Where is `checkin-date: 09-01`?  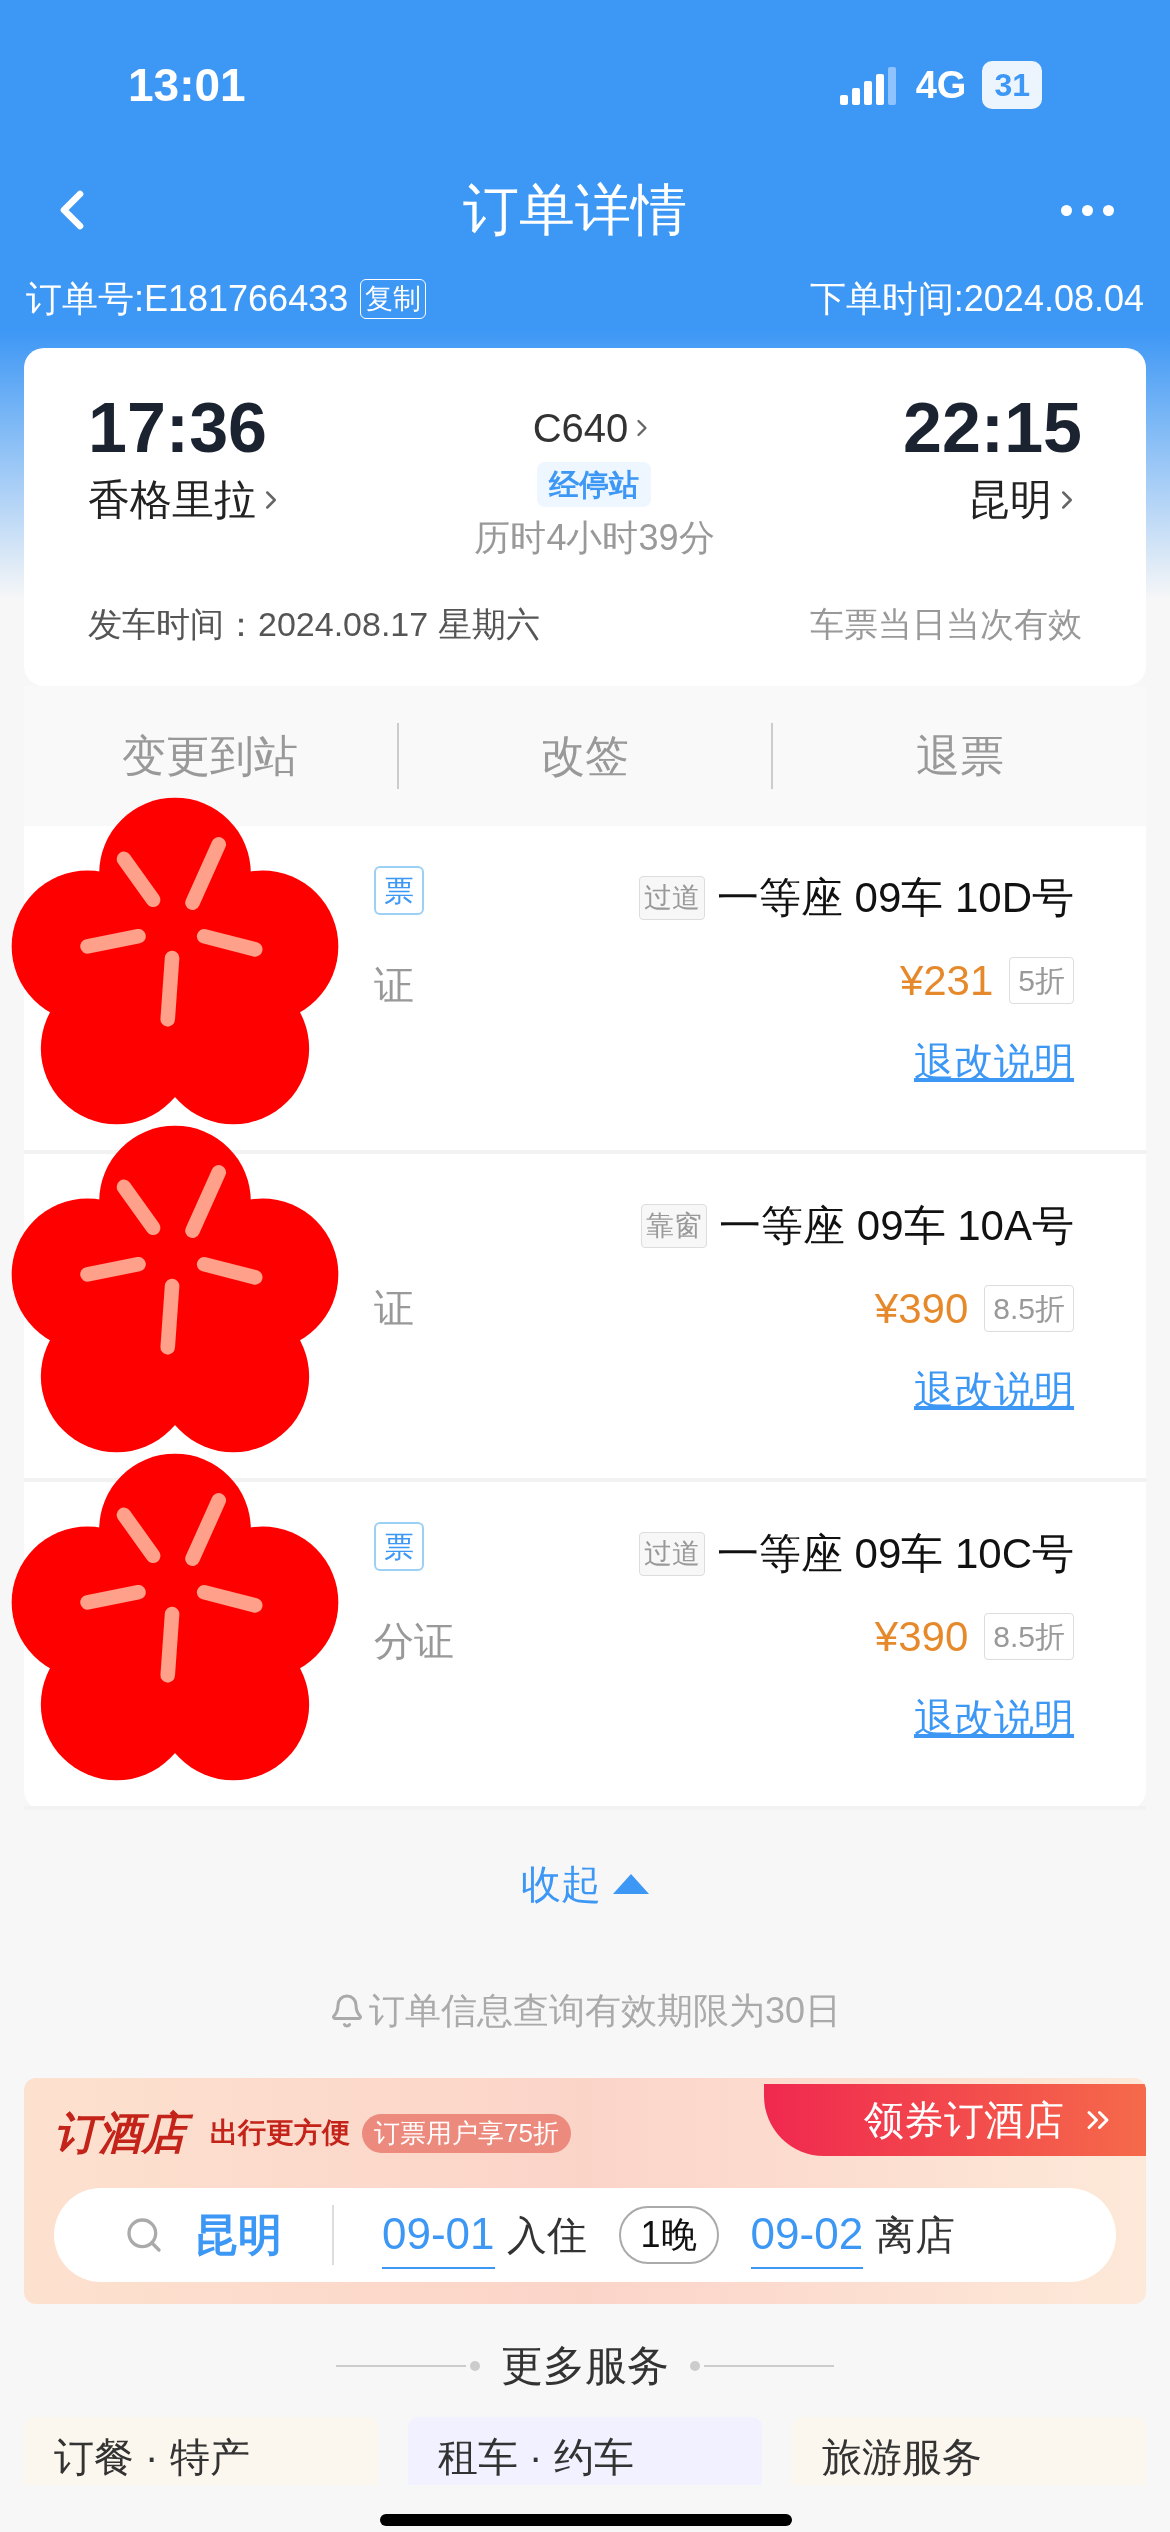
checkin-date: 09-01 is located at coordinates (438, 2235).